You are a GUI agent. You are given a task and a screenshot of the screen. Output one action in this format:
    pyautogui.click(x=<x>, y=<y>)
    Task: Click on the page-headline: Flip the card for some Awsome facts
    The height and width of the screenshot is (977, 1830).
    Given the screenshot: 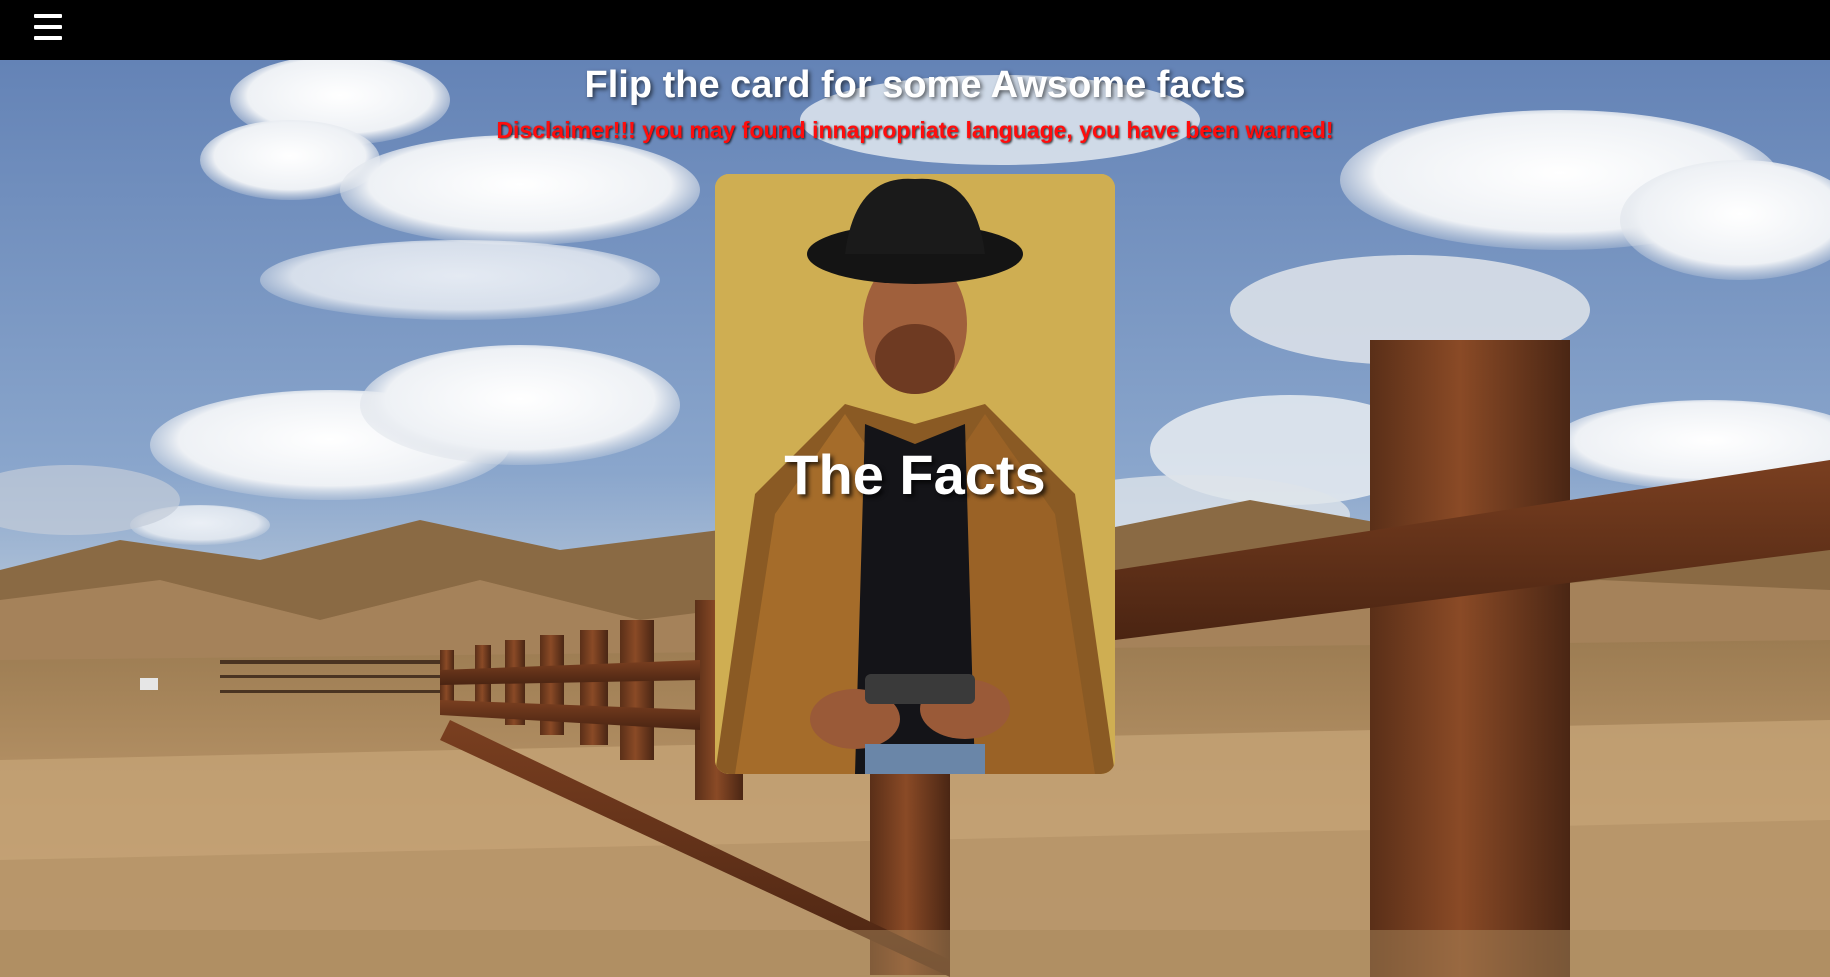 What is the action you would take?
    pyautogui.click(x=915, y=85)
    